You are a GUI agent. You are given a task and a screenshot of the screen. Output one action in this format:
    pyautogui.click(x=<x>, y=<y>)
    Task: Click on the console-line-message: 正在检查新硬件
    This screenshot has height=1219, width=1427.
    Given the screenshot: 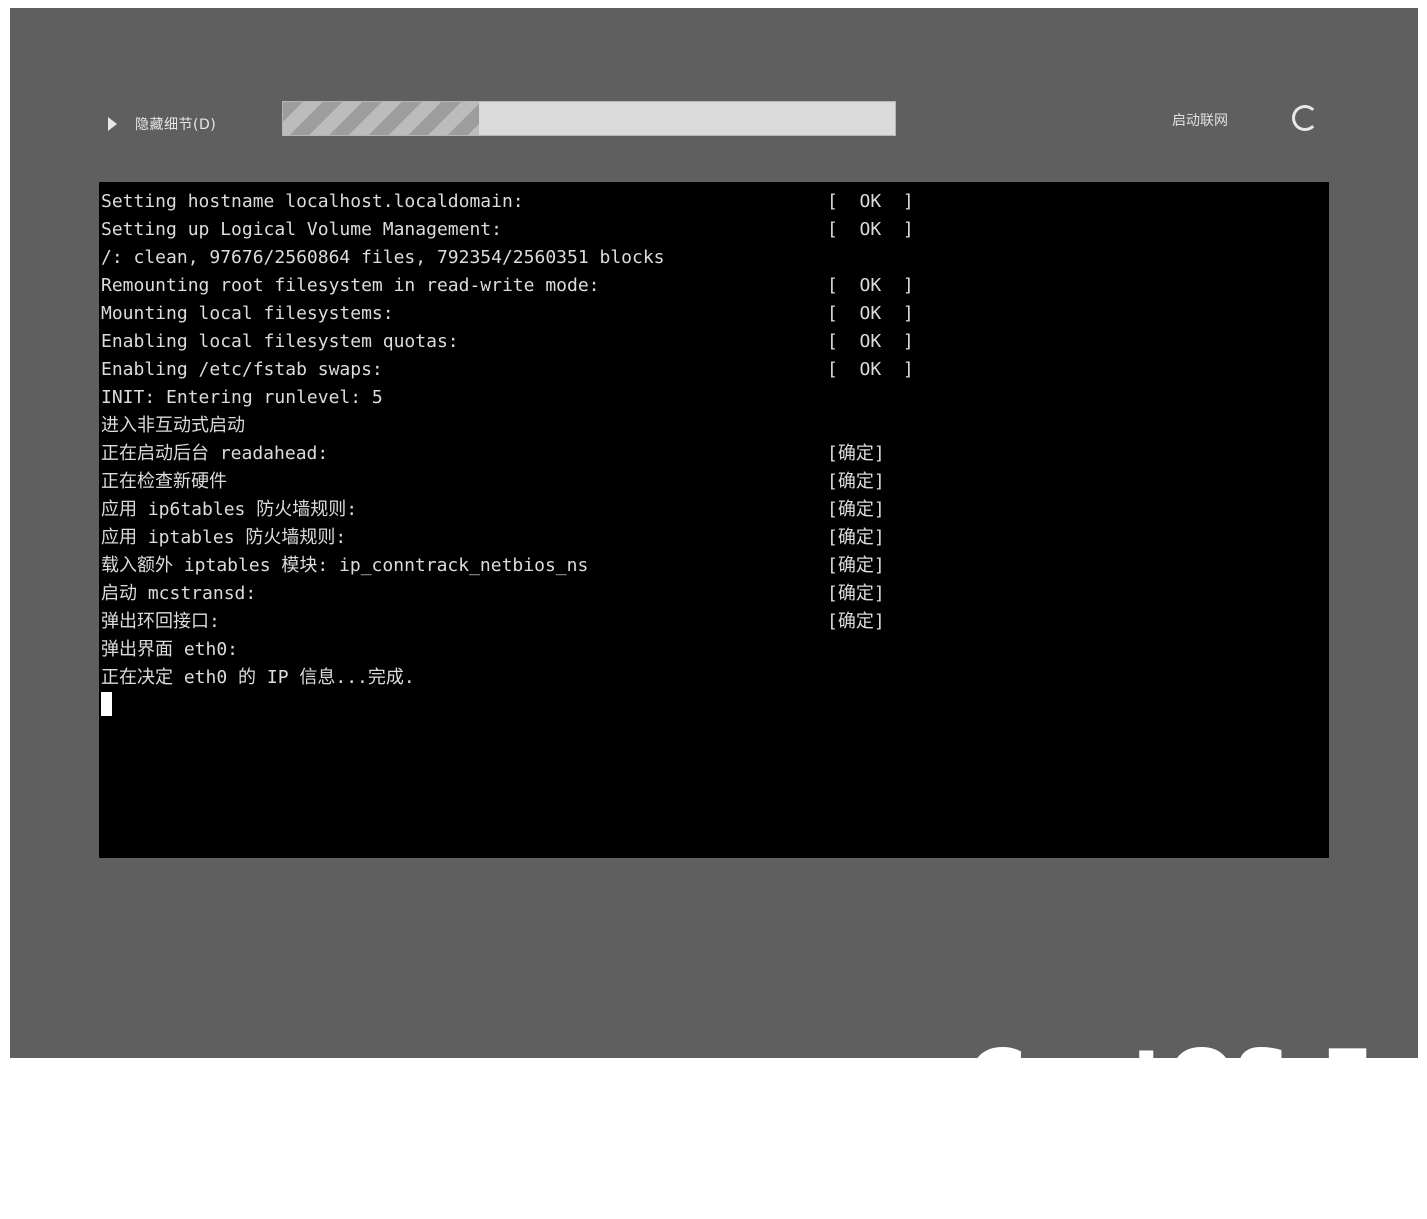 What is the action you would take?
    pyautogui.click(x=164, y=481)
    